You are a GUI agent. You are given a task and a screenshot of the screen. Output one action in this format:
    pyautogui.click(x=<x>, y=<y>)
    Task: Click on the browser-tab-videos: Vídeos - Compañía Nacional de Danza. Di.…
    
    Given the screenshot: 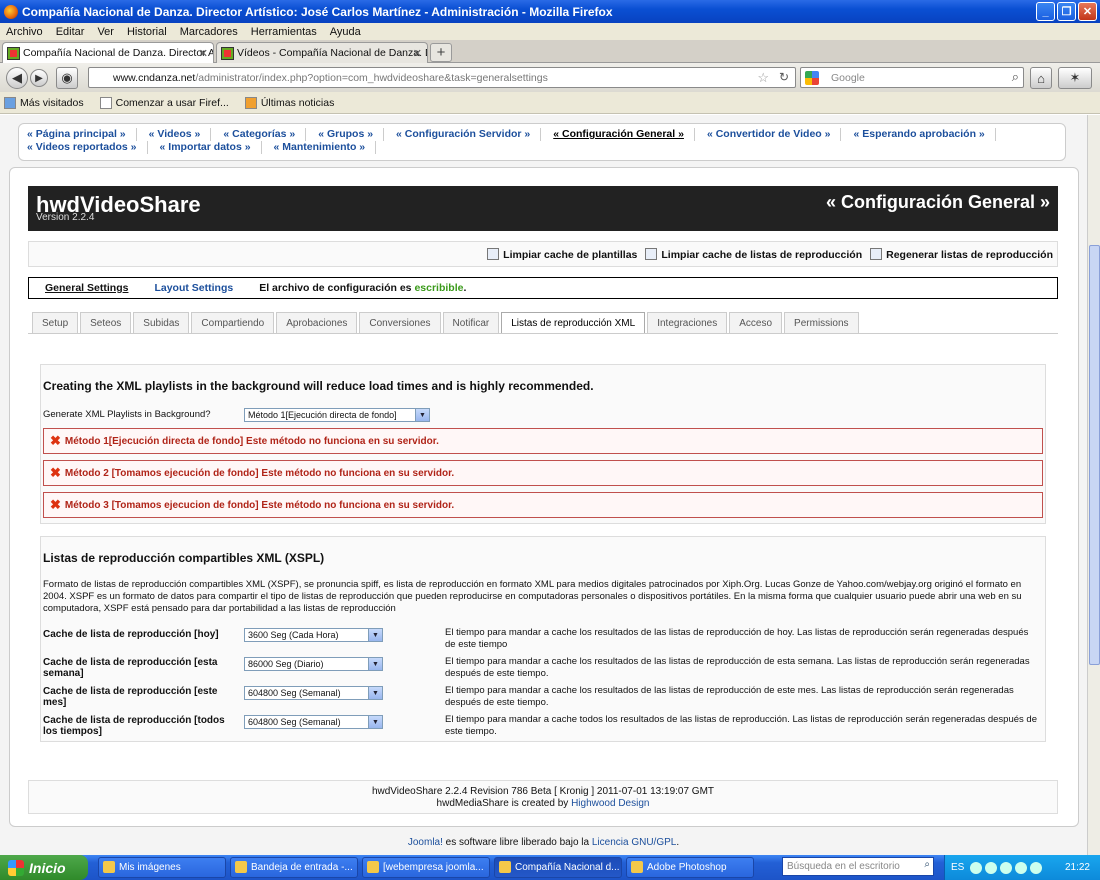 What is the action you would take?
    pyautogui.click(x=322, y=52)
    